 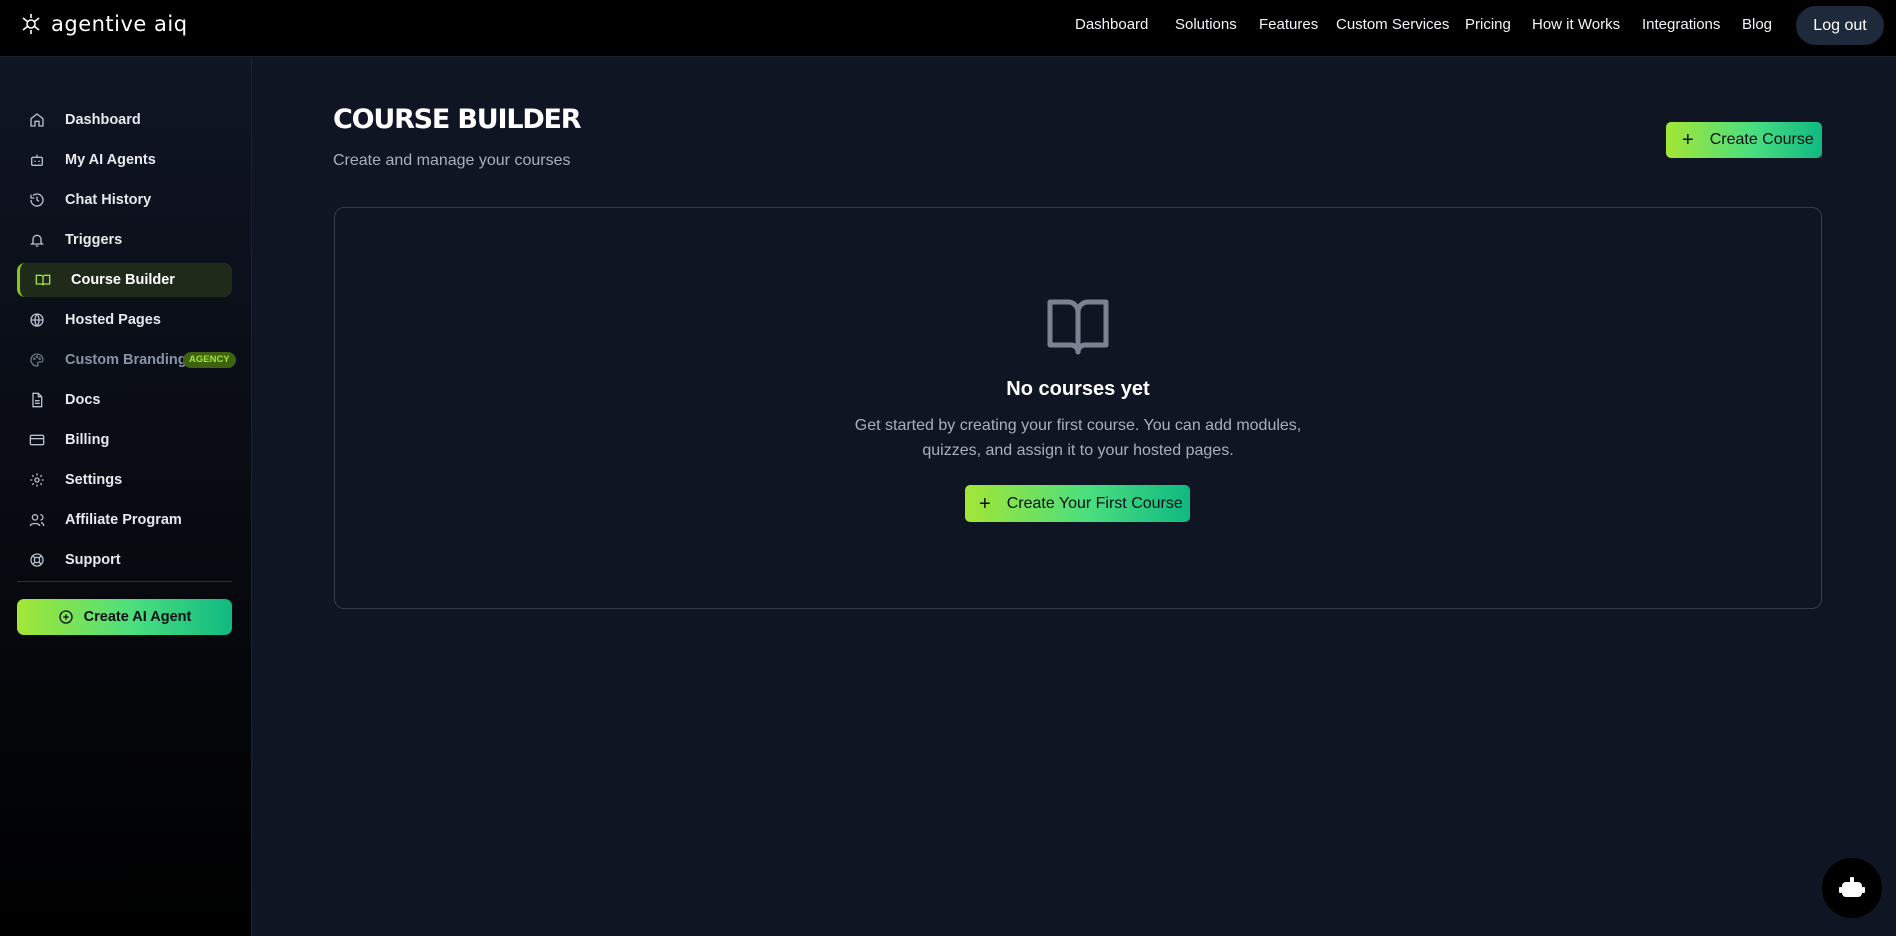 I want to click on empty-state-title: No courses yet, so click(x=1078, y=389).